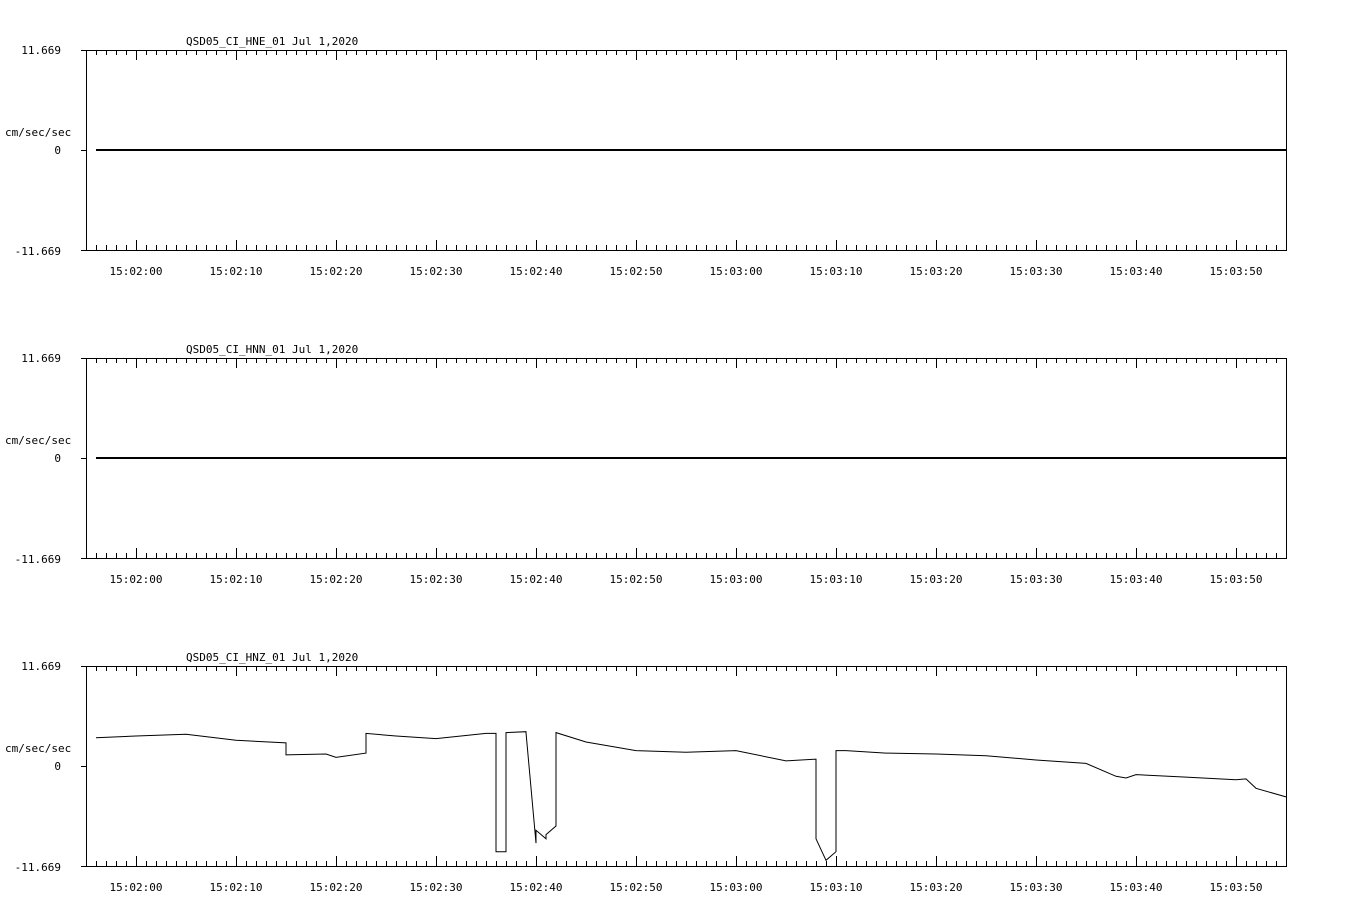  What do you see at coordinates (272, 41) in the screenshot?
I see `panel-title: QSD05_CI_HNE_01 Jul 1,2020` at bounding box center [272, 41].